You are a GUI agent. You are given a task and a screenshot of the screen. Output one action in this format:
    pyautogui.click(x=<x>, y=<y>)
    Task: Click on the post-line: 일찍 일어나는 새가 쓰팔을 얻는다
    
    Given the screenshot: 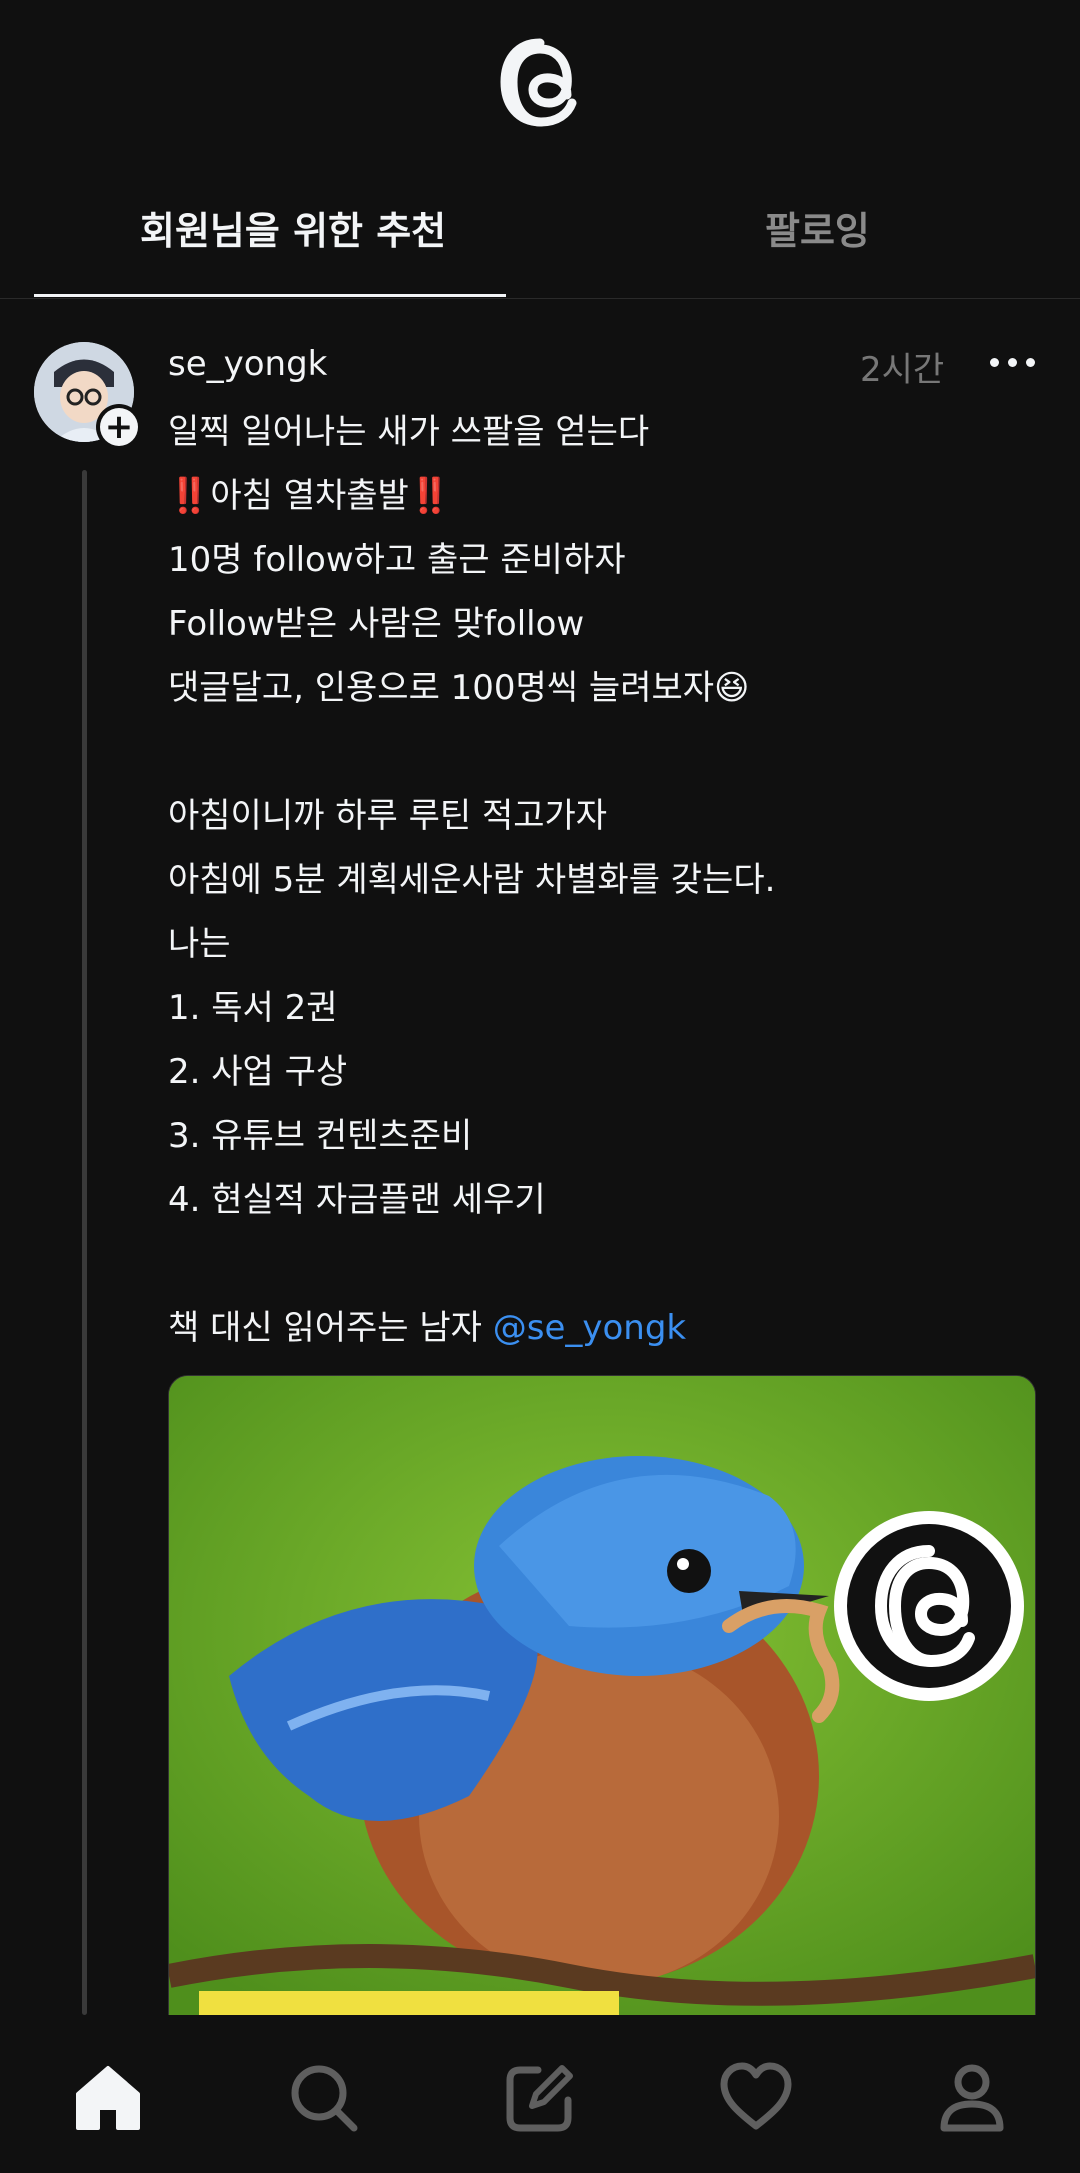 What is the action you would take?
    pyautogui.click(x=409, y=432)
    